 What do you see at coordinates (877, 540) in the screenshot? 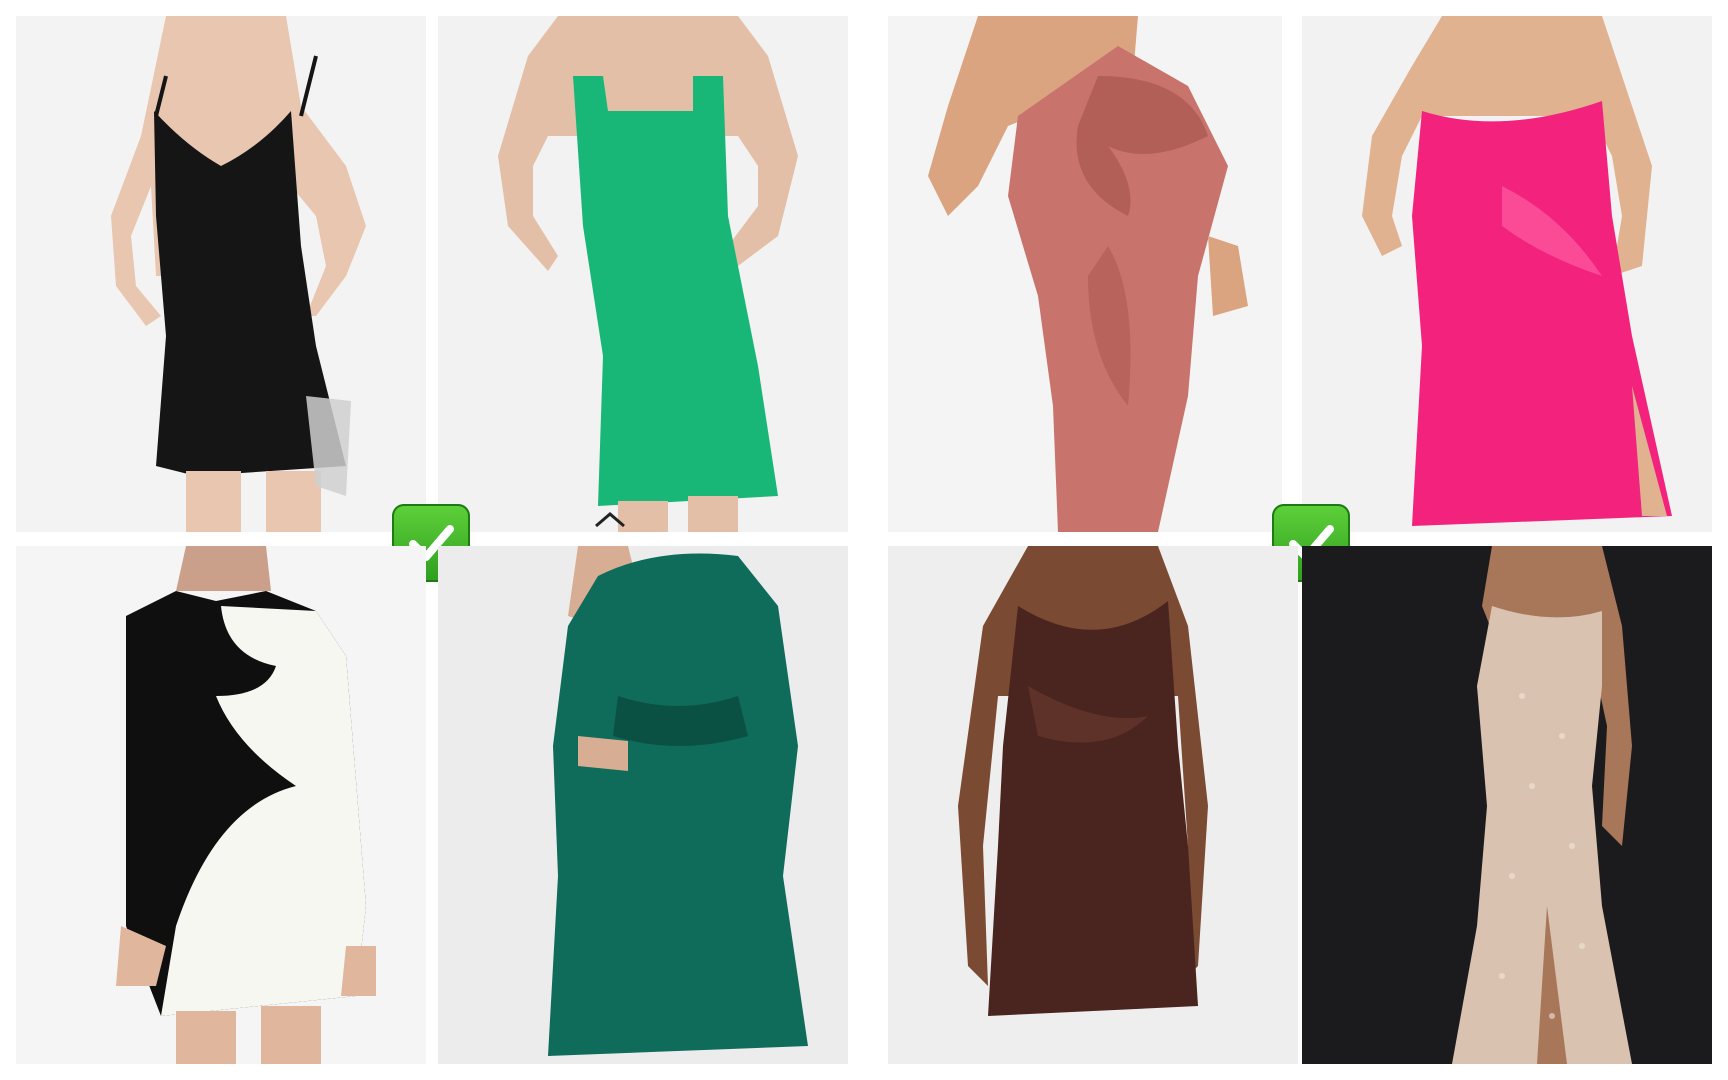
I see `group-divider` at bounding box center [877, 540].